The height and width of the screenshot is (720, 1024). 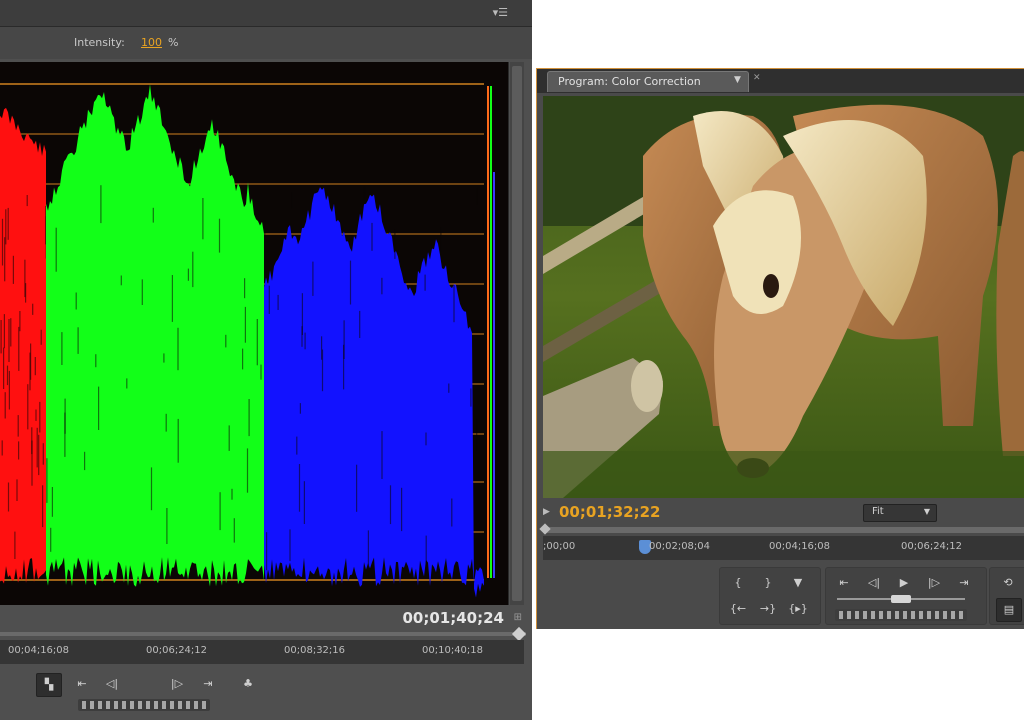 I want to click on ruler-tick: 00;10;40;18, so click(x=453, y=650).